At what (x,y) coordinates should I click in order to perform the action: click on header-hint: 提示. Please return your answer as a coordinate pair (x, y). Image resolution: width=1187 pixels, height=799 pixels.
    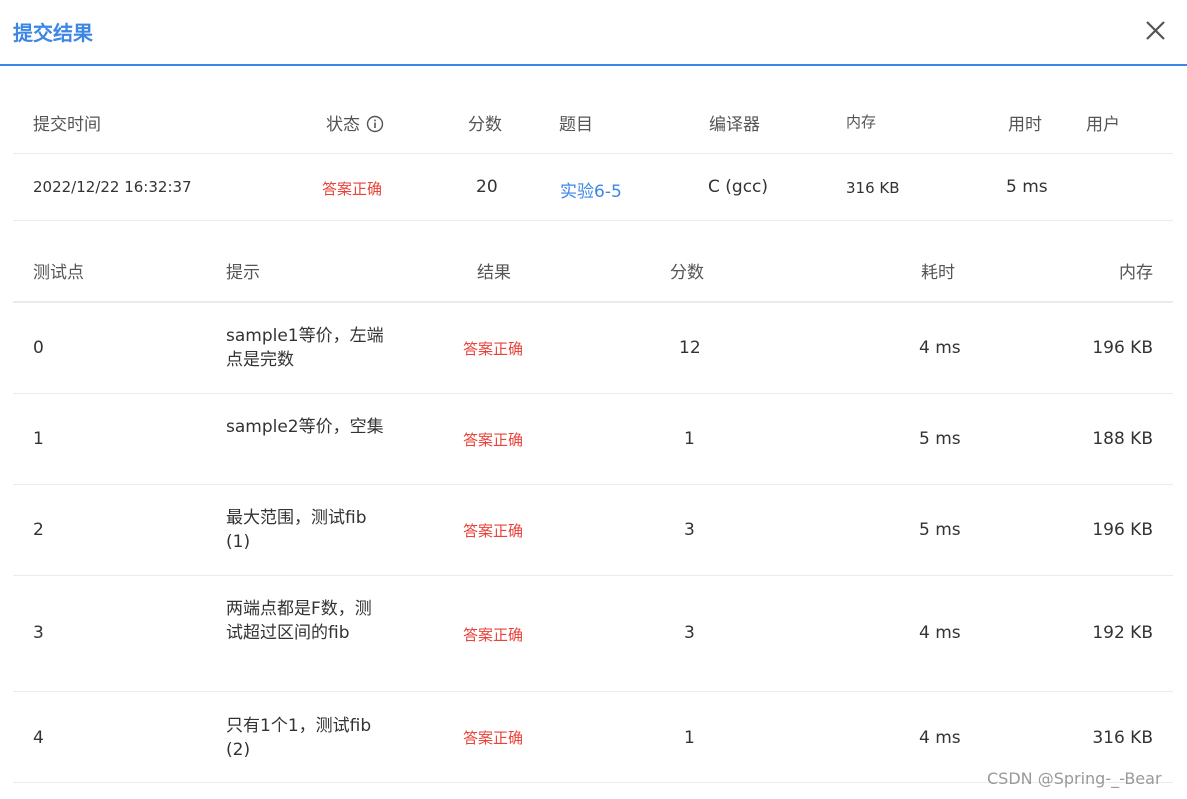
    Looking at the image, I should click on (243, 273).